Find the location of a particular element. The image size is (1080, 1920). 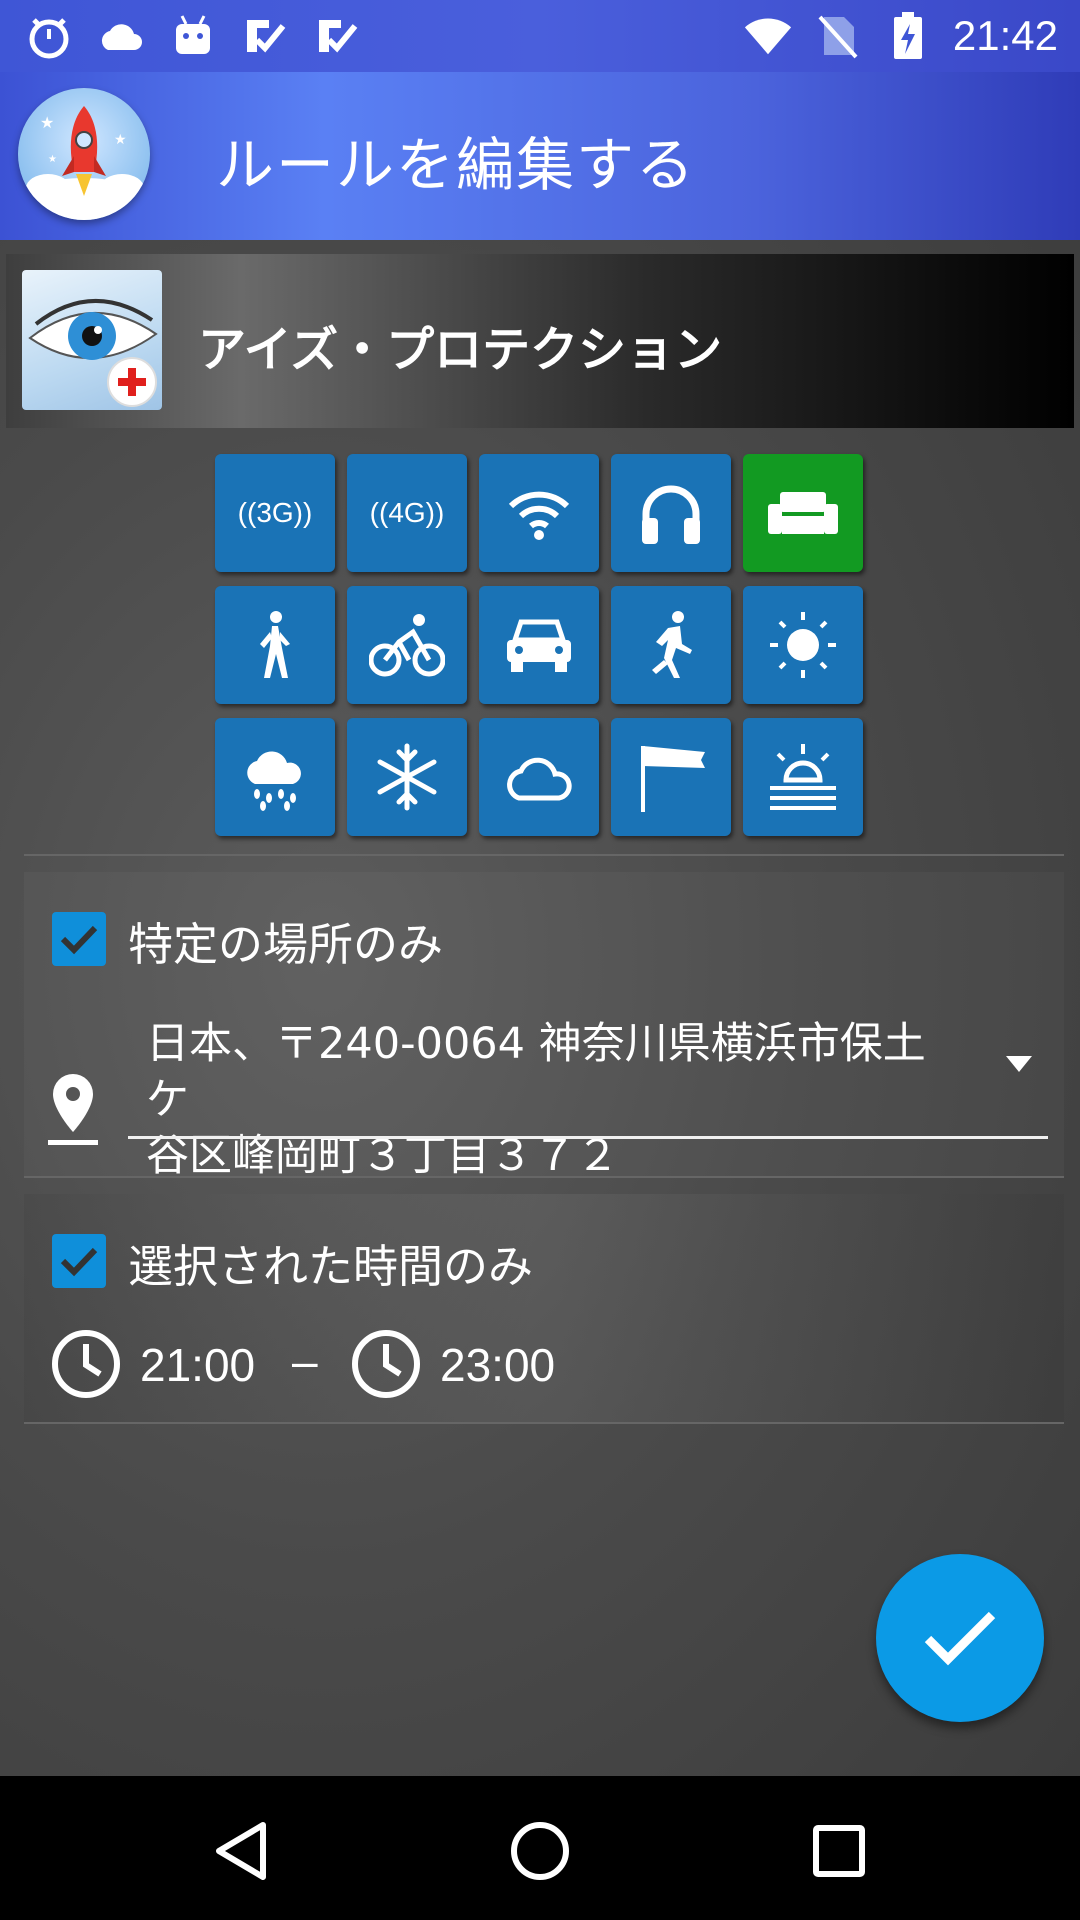

back-icon is located at coordinates (241, 1851).